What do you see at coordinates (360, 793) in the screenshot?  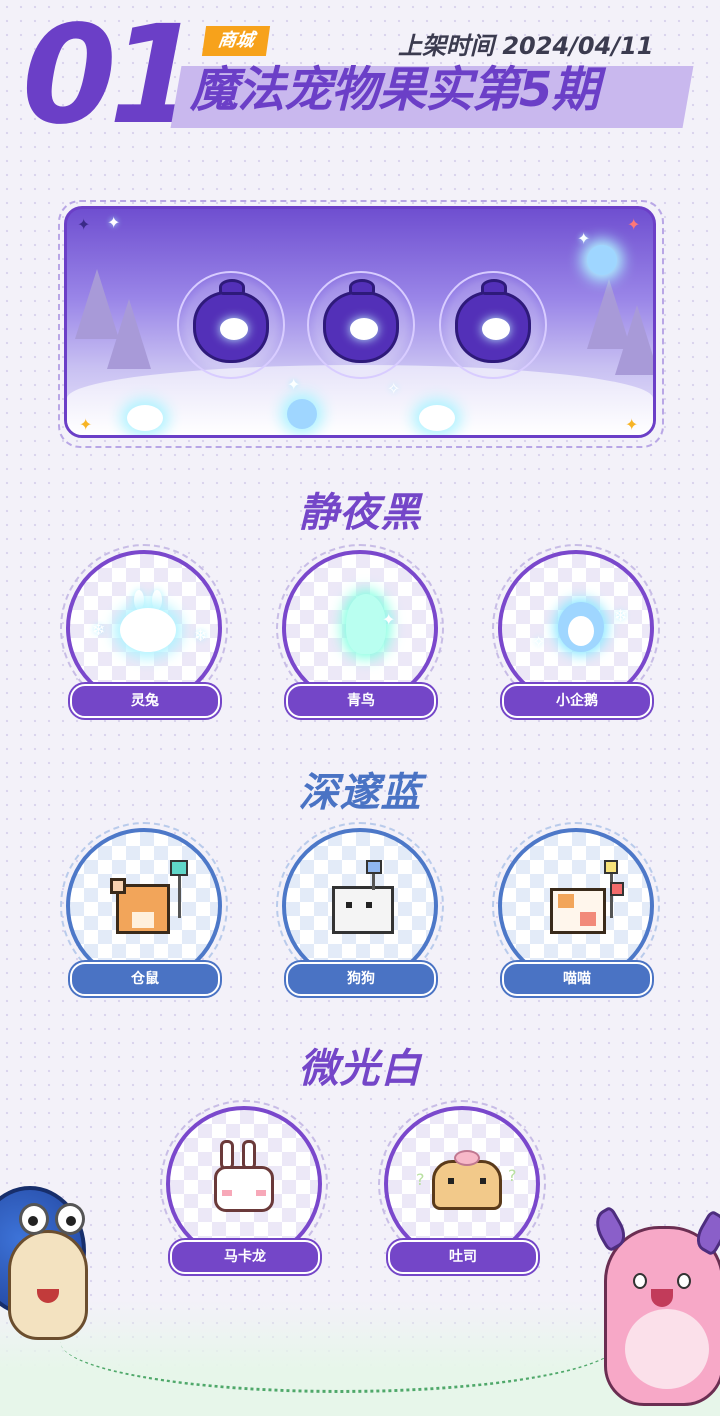 I see `section-title-deep-blue: 深邃蓝` at bounding box center [360, 793].